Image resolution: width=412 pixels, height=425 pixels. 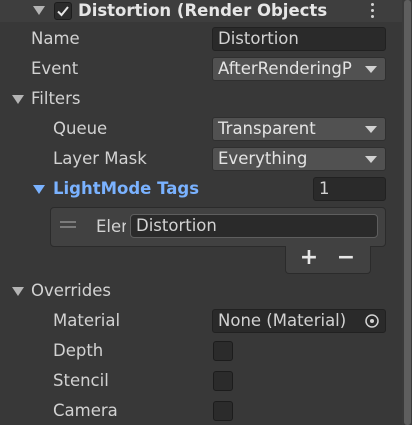 What do you see at coordinates (373, 11) in the screenshot?
I see `kebab-menu-icon` at bounding box center [373, 11].